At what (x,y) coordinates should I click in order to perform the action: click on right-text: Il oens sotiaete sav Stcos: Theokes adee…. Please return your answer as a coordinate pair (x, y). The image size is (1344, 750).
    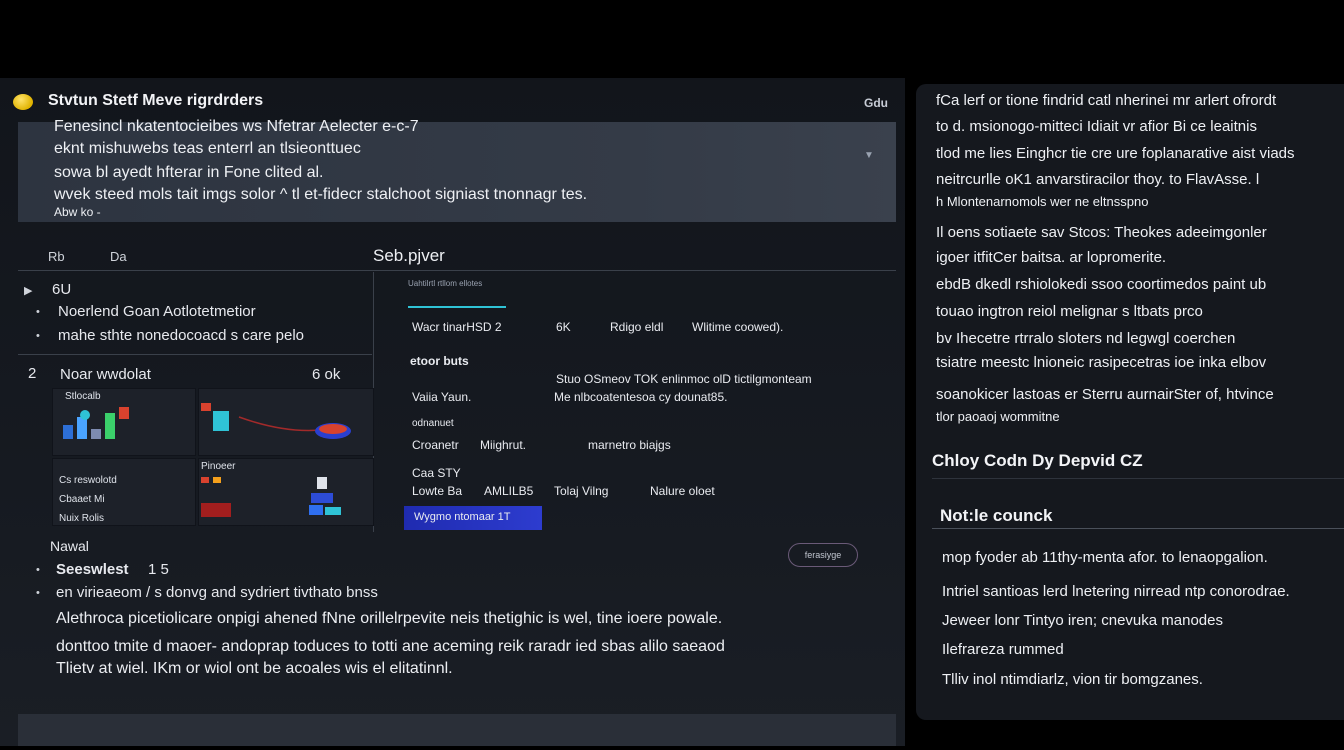
    Looking at the image, I should click on (1101, 232).